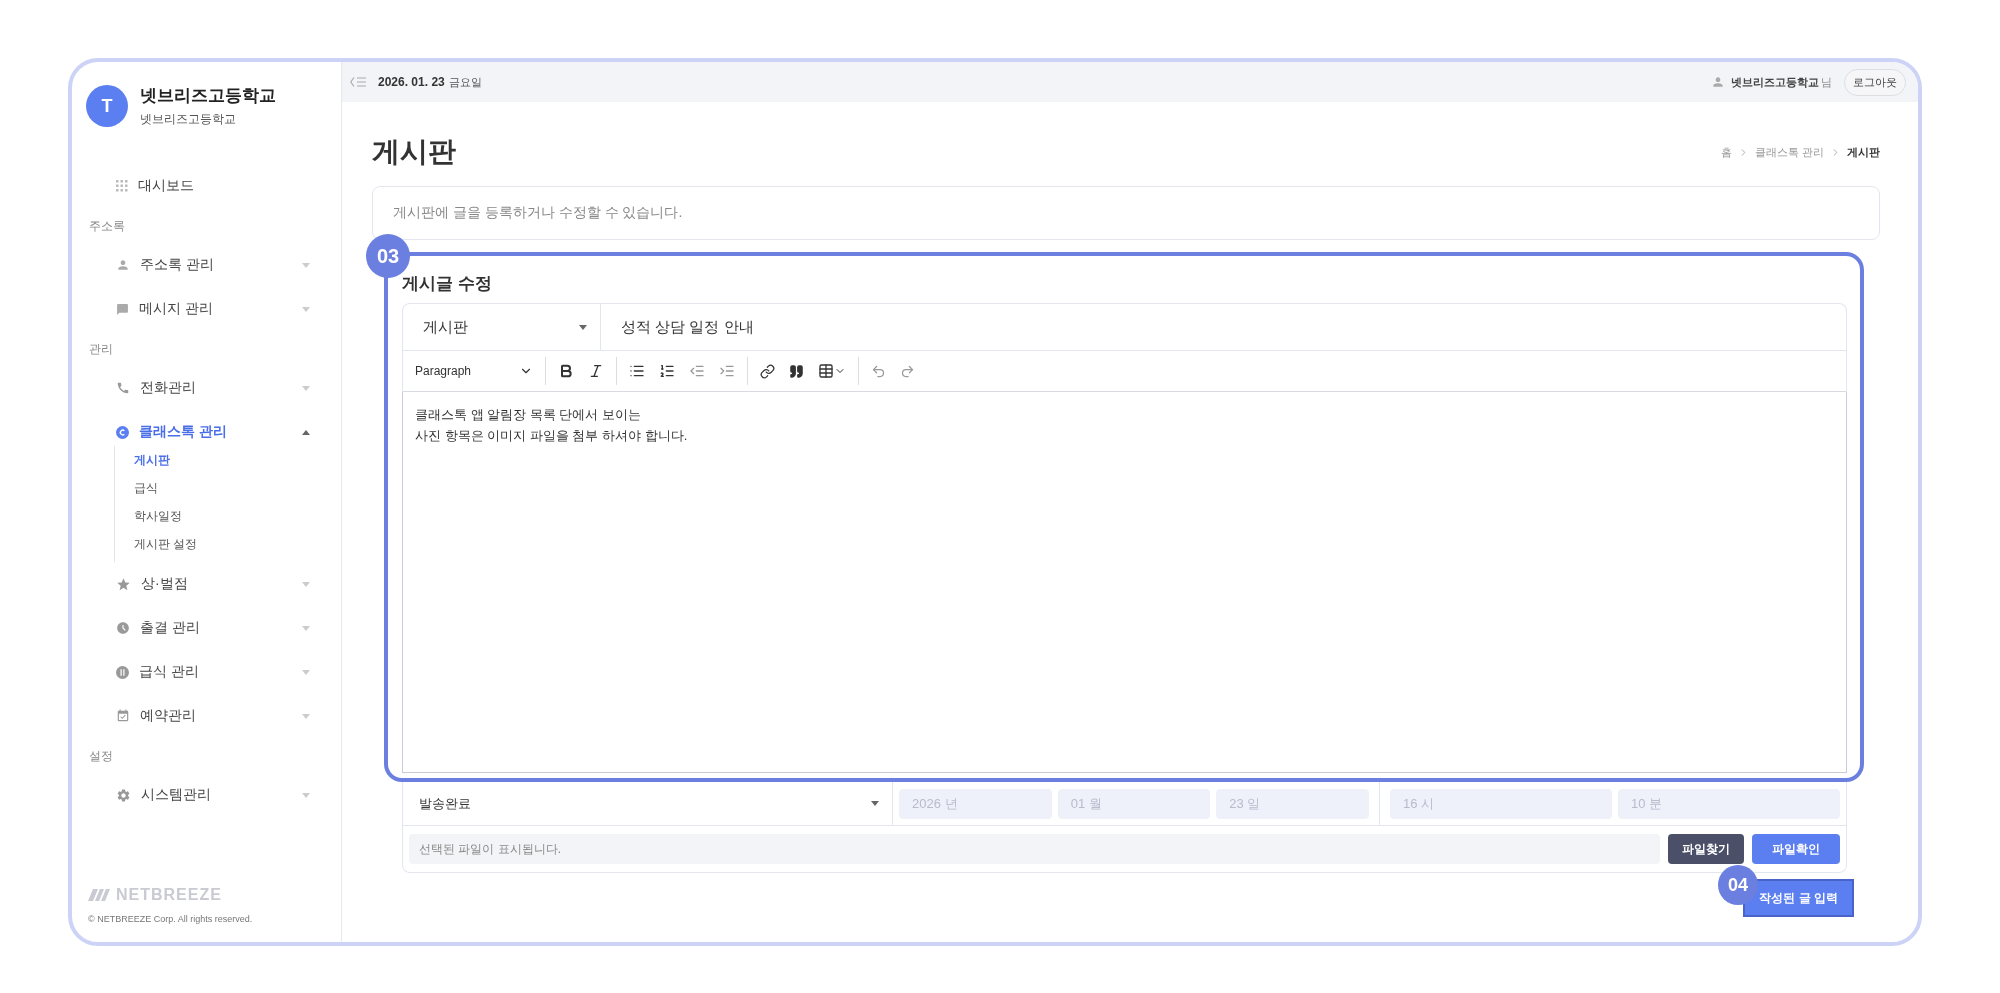 This screenshot has width=2000, height=993. I want to click on user-icon, so click(1718, 82).